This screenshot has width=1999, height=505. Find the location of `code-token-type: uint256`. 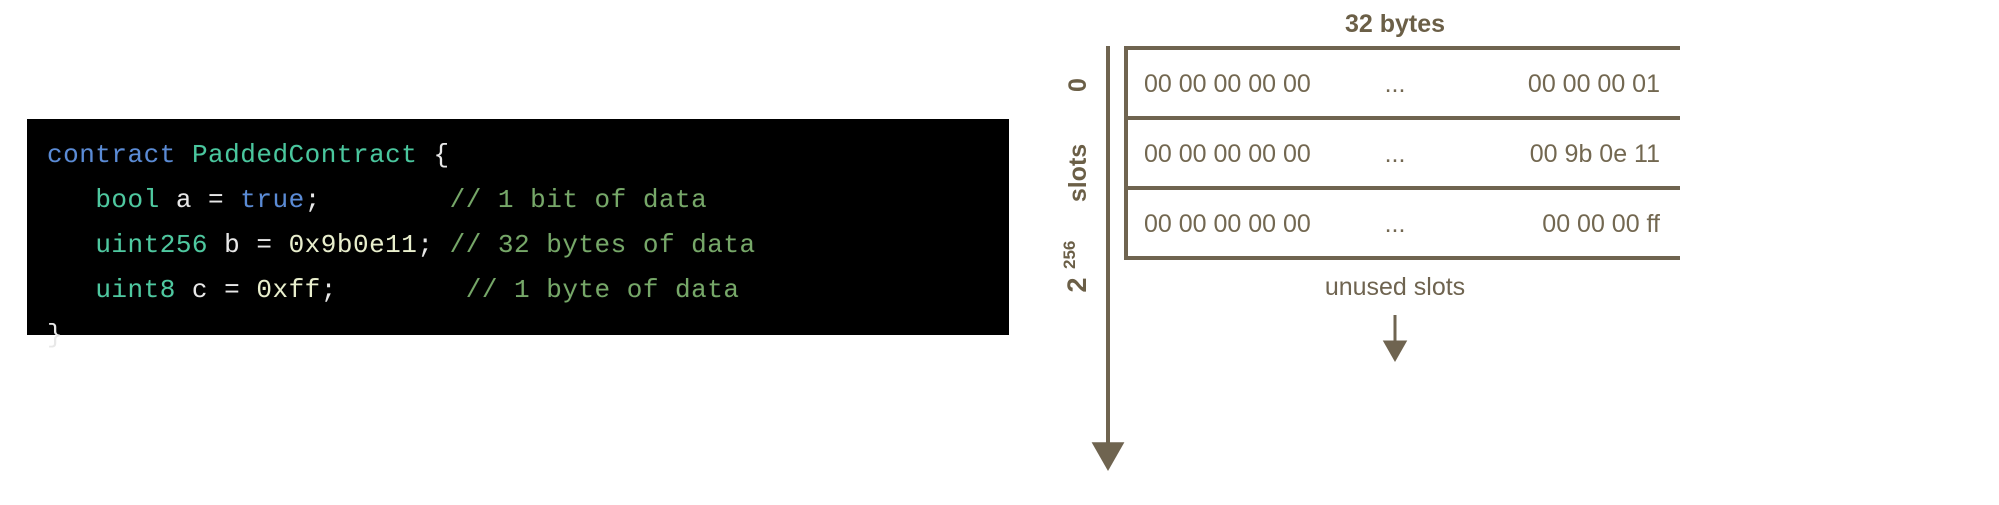

code-token-type: uint256 is located at coordinates (152, 245).